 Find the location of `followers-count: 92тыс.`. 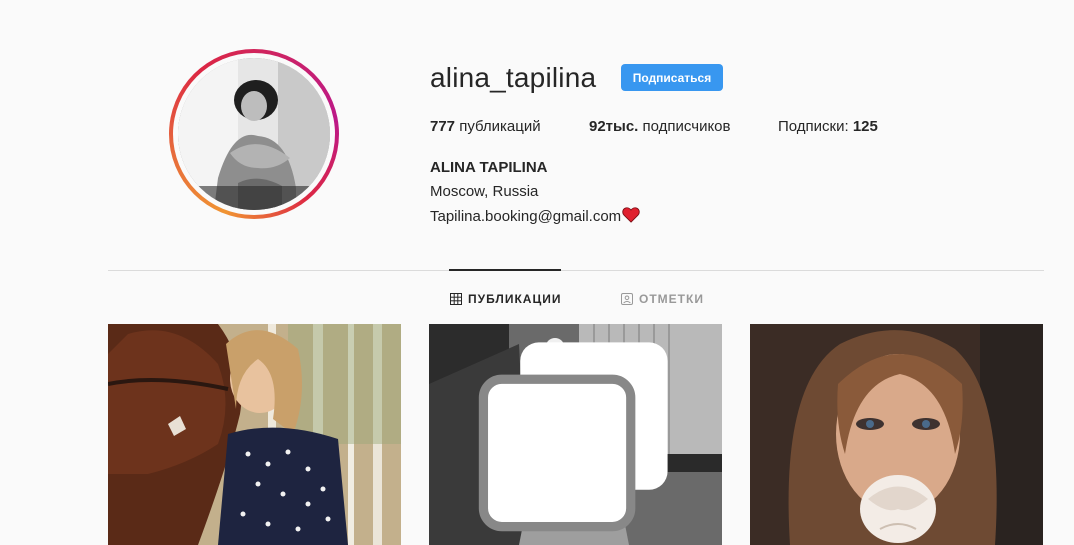

followers-count: 92тыс. is located at coordinates (614, 126).